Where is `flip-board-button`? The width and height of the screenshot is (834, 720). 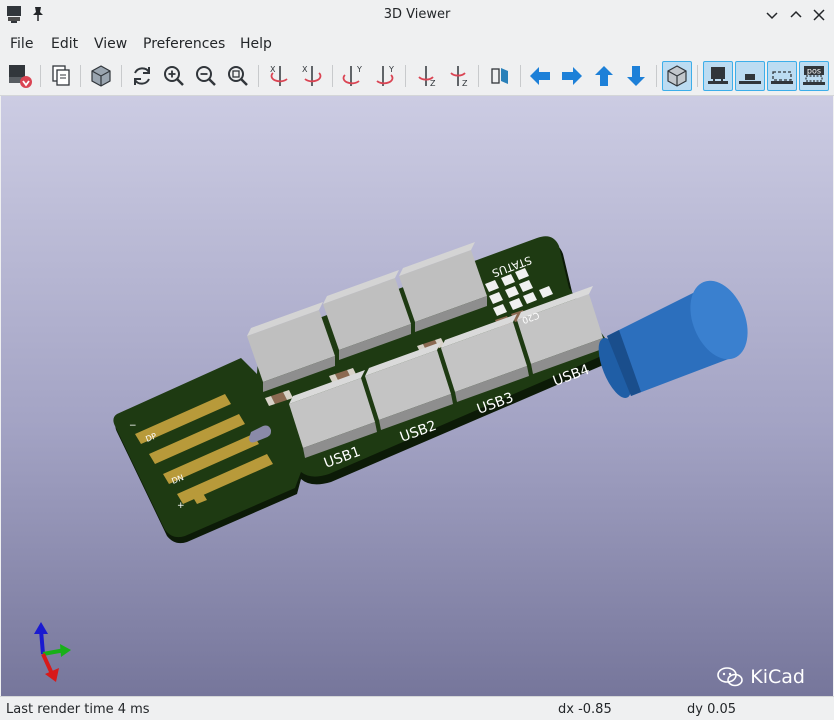 flip-board-button is located at coordinates (500, 76).